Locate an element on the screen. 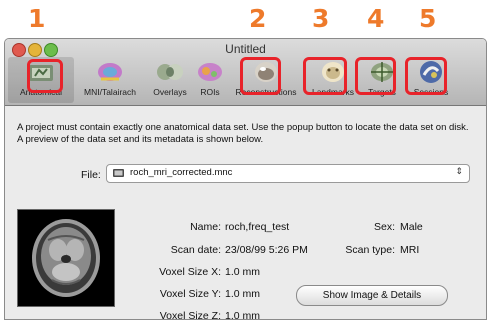 The height and width of the screenshot is (320, 487). mni-talairach-icon is located at coordinates (110, 72).